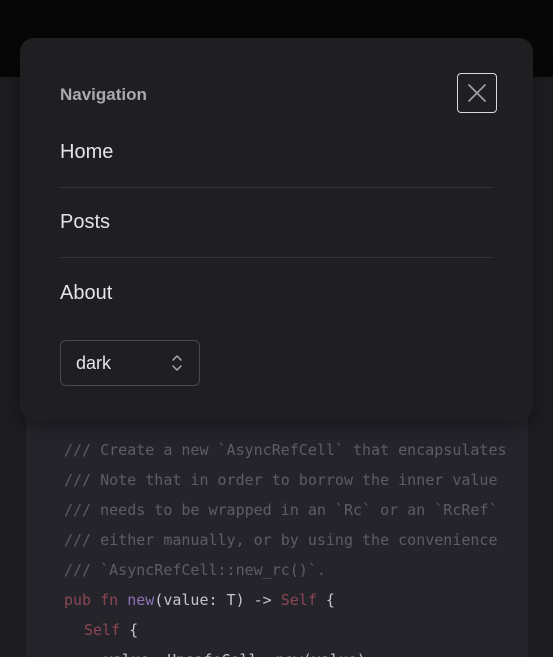 The height and width of the screenshot is (657, 553). Describe the element at coordinates (130, 363) in the screenshot. I see `theme-select: dark` at that location.